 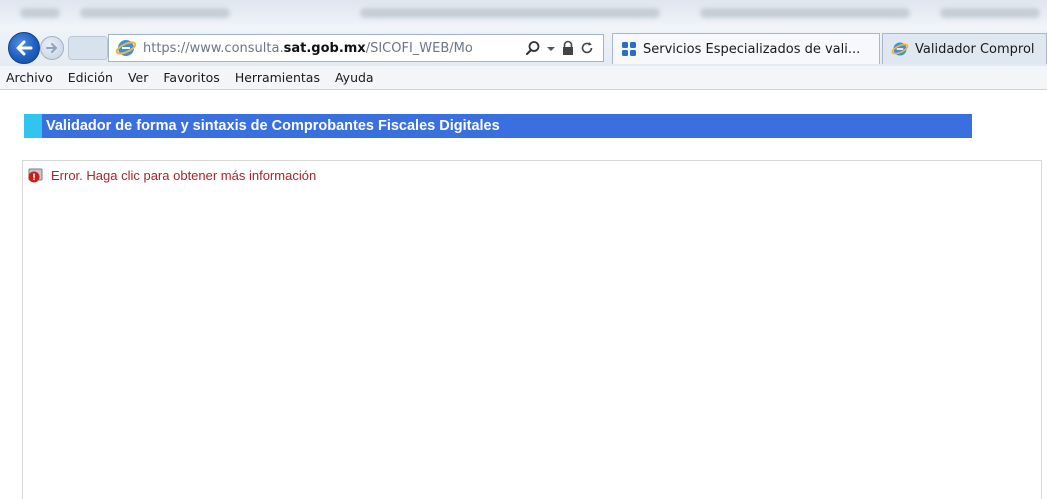 What do you see at coordinates (191, 77) in the screenshot?
I see `menu-favoritos: Favoritos` at bounding box center [191, 77].